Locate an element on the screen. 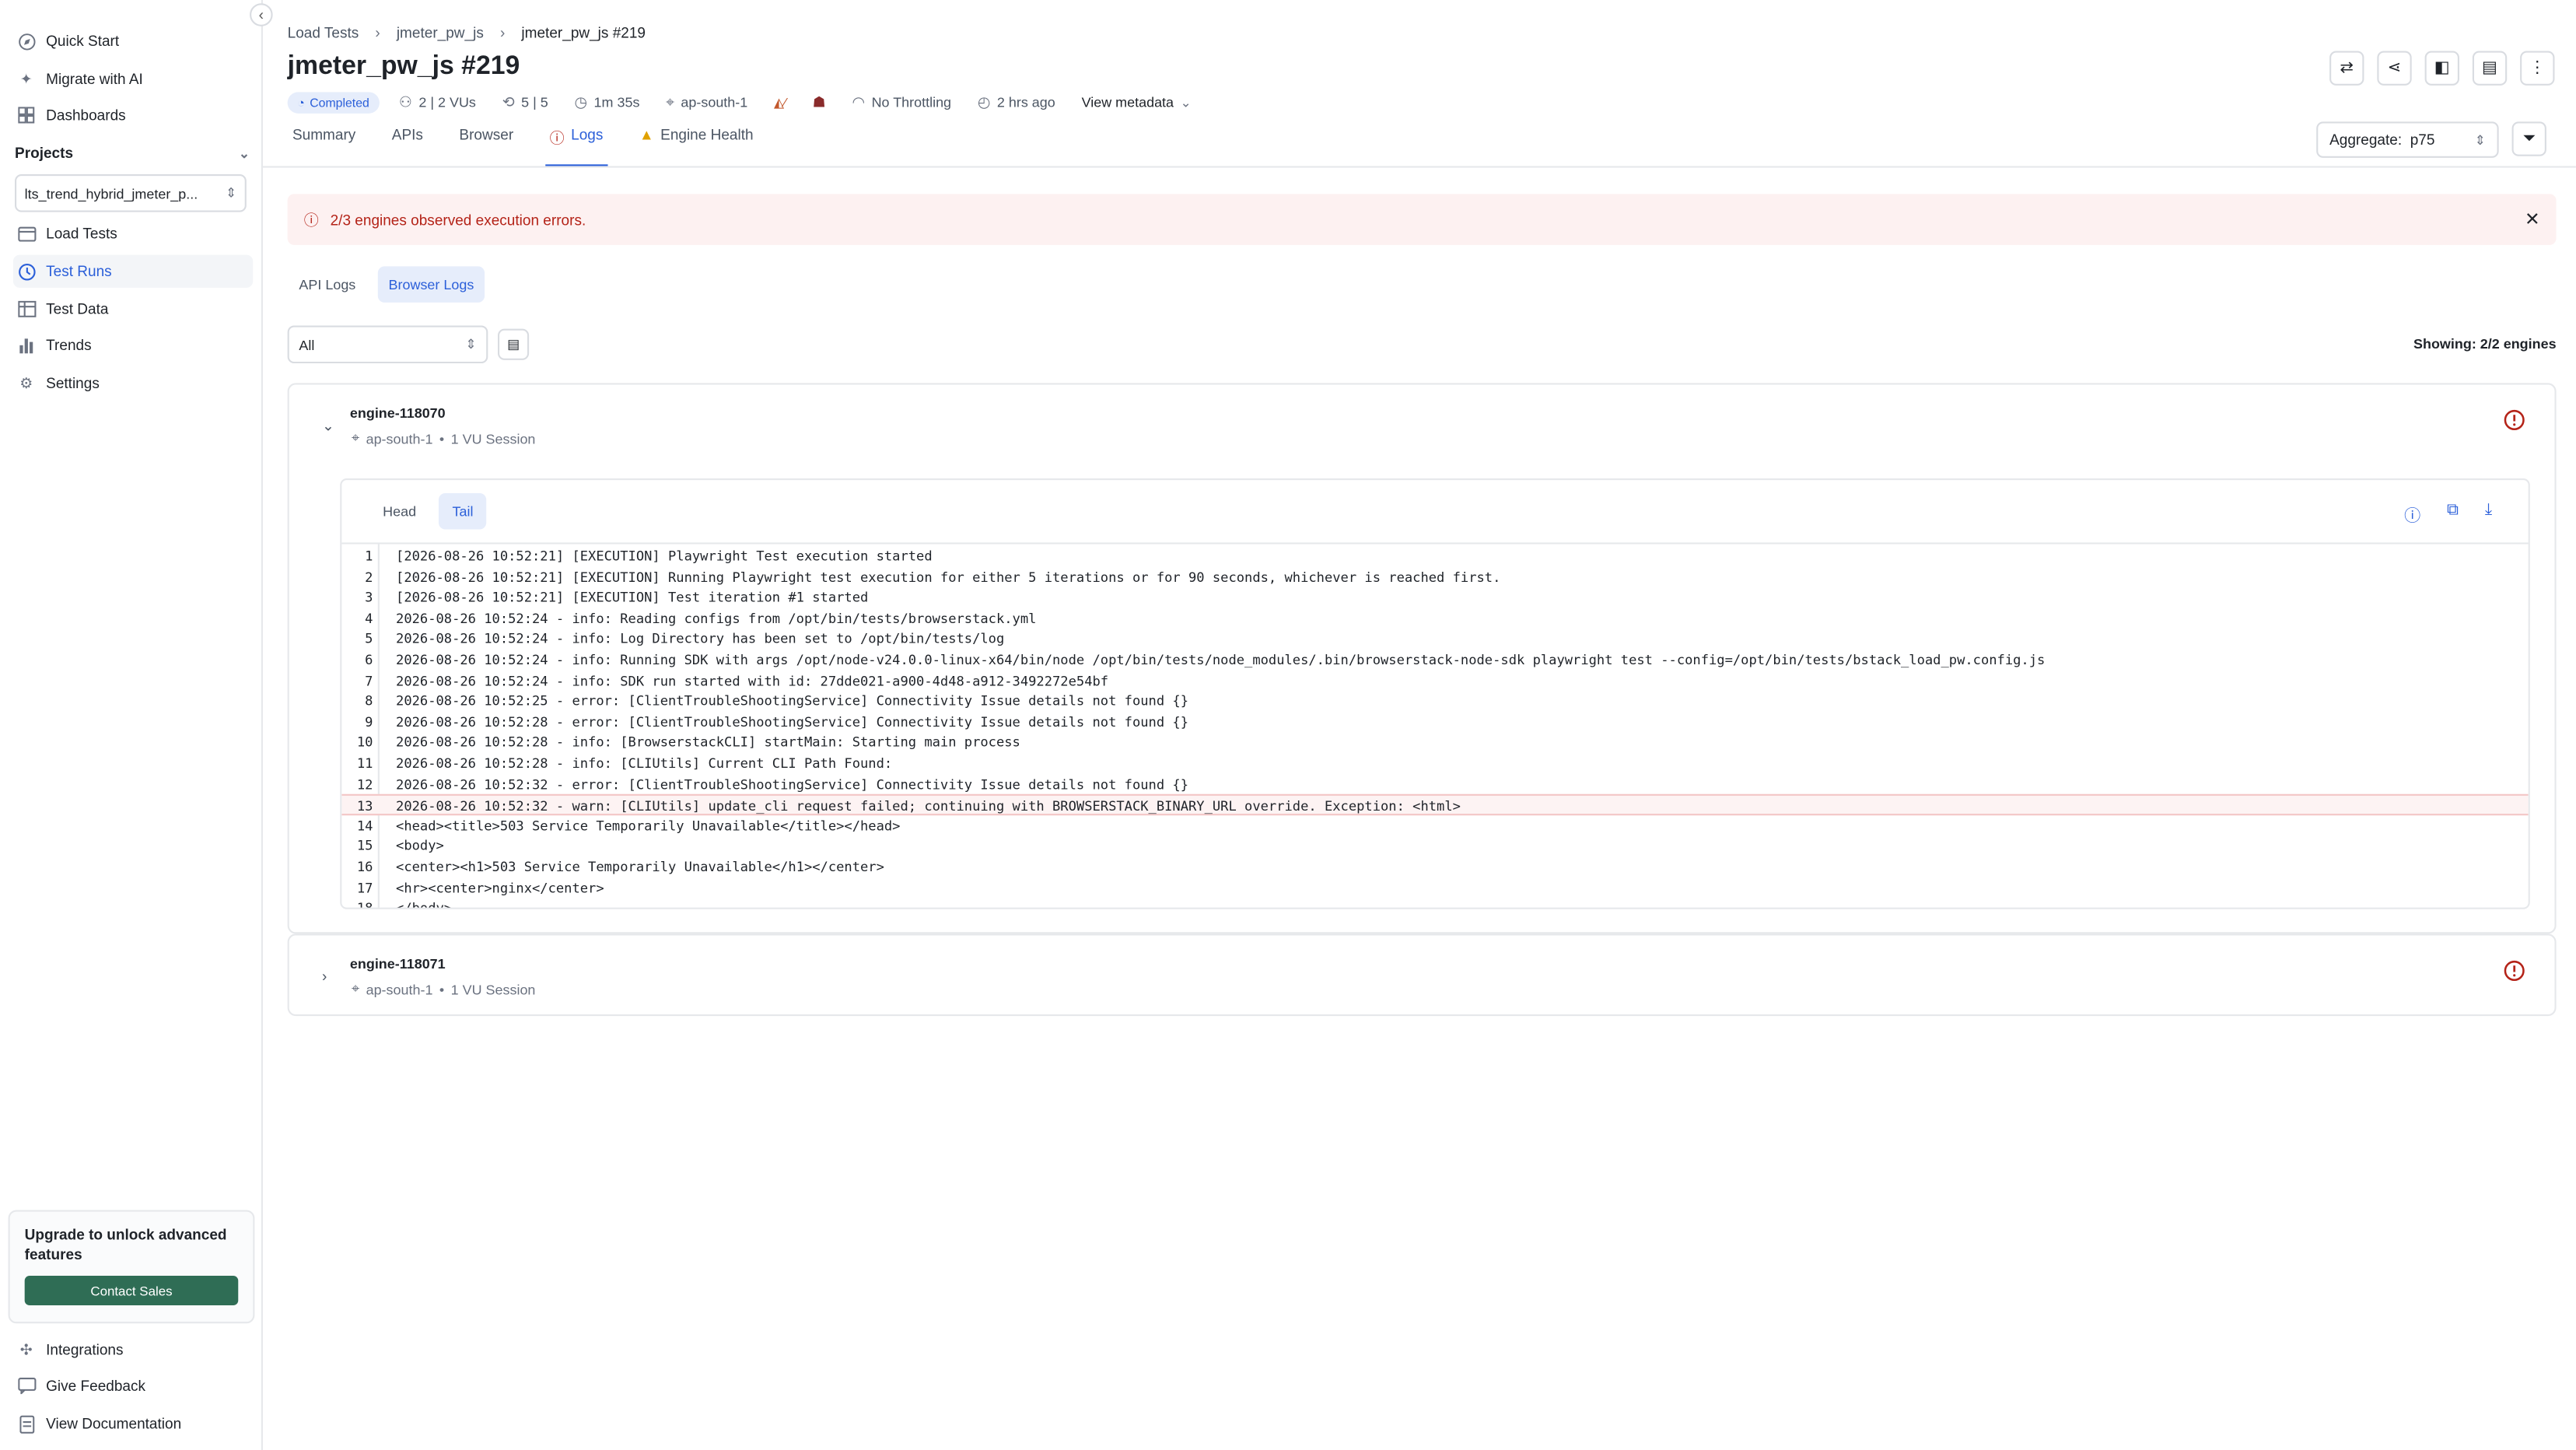 The width and height of the screenshot is (2576, 1450). line-number: 10 is located at coordinates (364, 742).